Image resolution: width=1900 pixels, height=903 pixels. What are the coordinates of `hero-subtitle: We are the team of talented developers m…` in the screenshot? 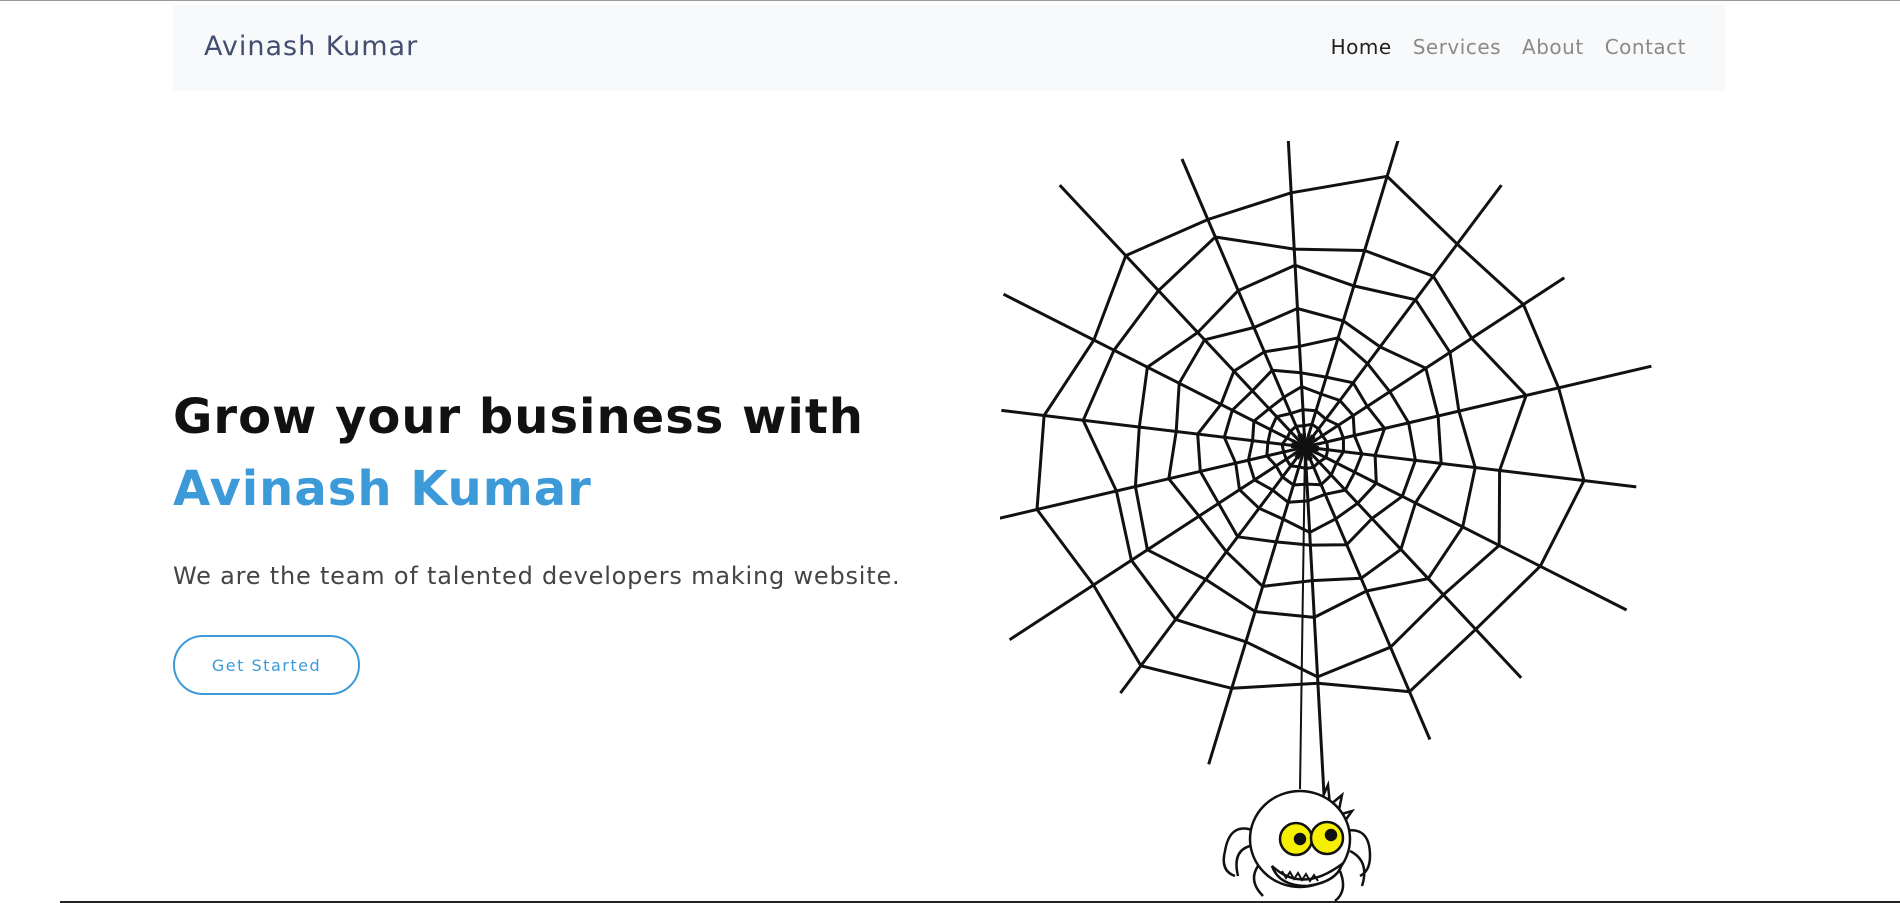 It's located at (537, 576).